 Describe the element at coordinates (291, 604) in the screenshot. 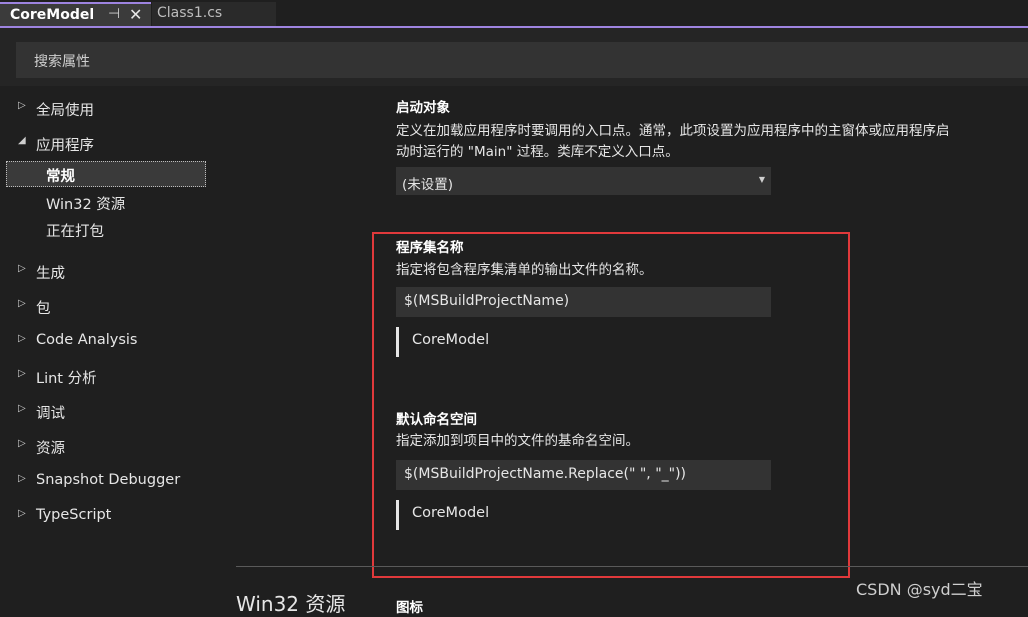

I see `win32-resources-heading: Win32 资源` at that location.